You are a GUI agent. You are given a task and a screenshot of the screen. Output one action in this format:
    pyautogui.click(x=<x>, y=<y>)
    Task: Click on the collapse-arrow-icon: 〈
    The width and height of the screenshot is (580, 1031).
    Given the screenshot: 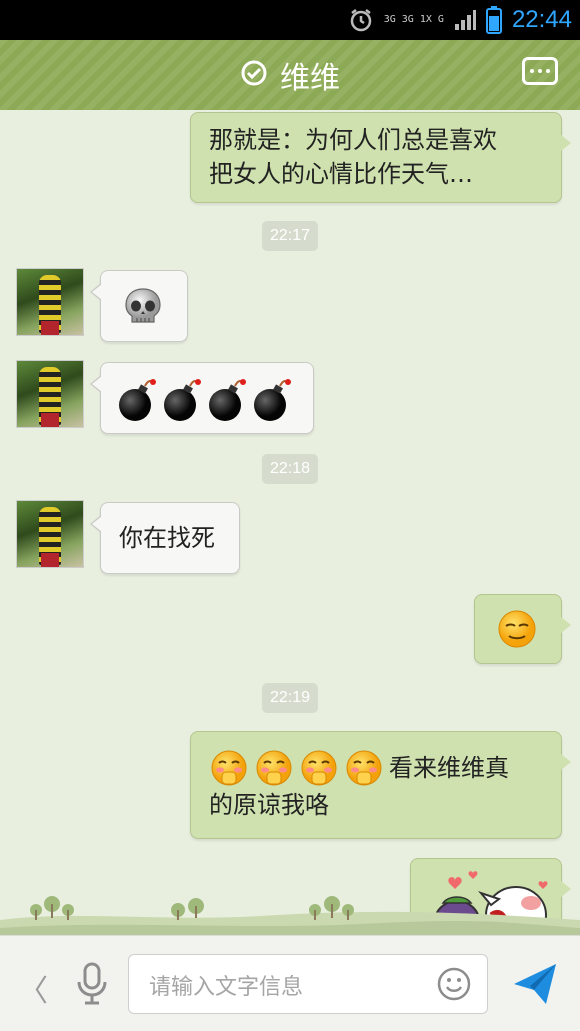 What is the action you would take?
    pyautogui.click(x=33, y=988)
    